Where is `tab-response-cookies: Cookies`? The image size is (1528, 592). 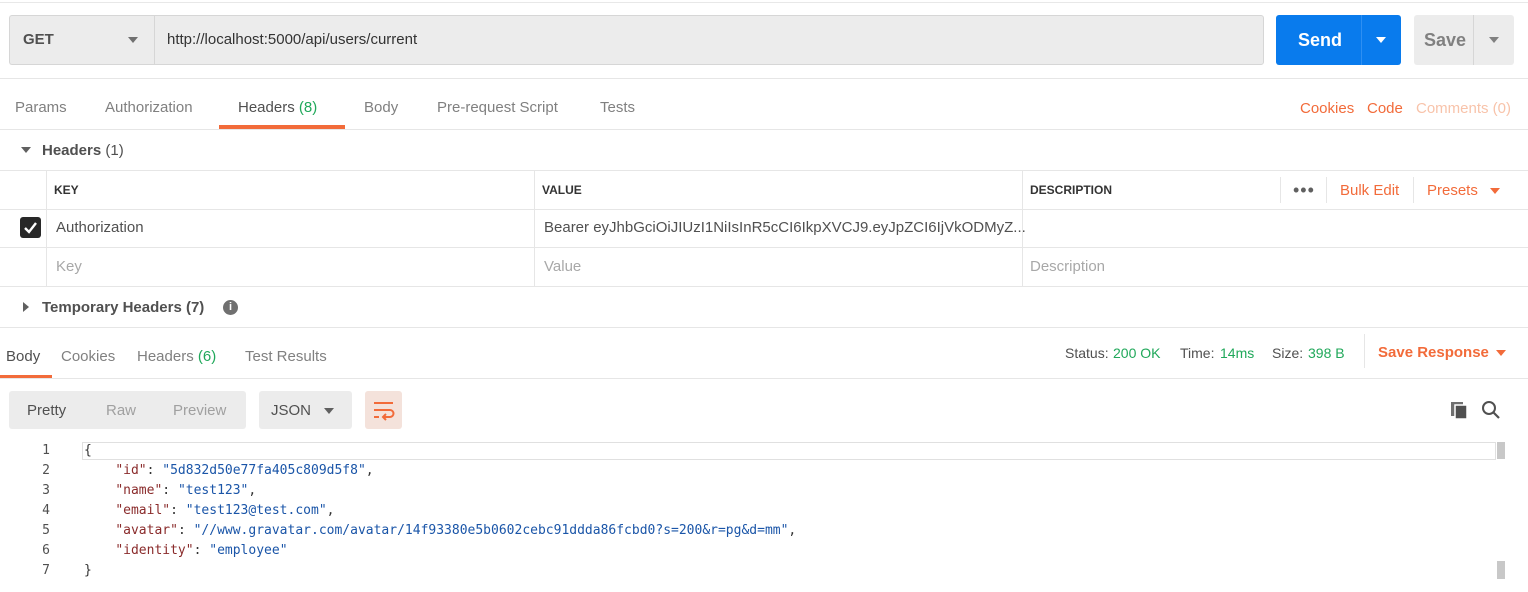
tab-response-cookies: Cookies is located at coordinates (88, 356).